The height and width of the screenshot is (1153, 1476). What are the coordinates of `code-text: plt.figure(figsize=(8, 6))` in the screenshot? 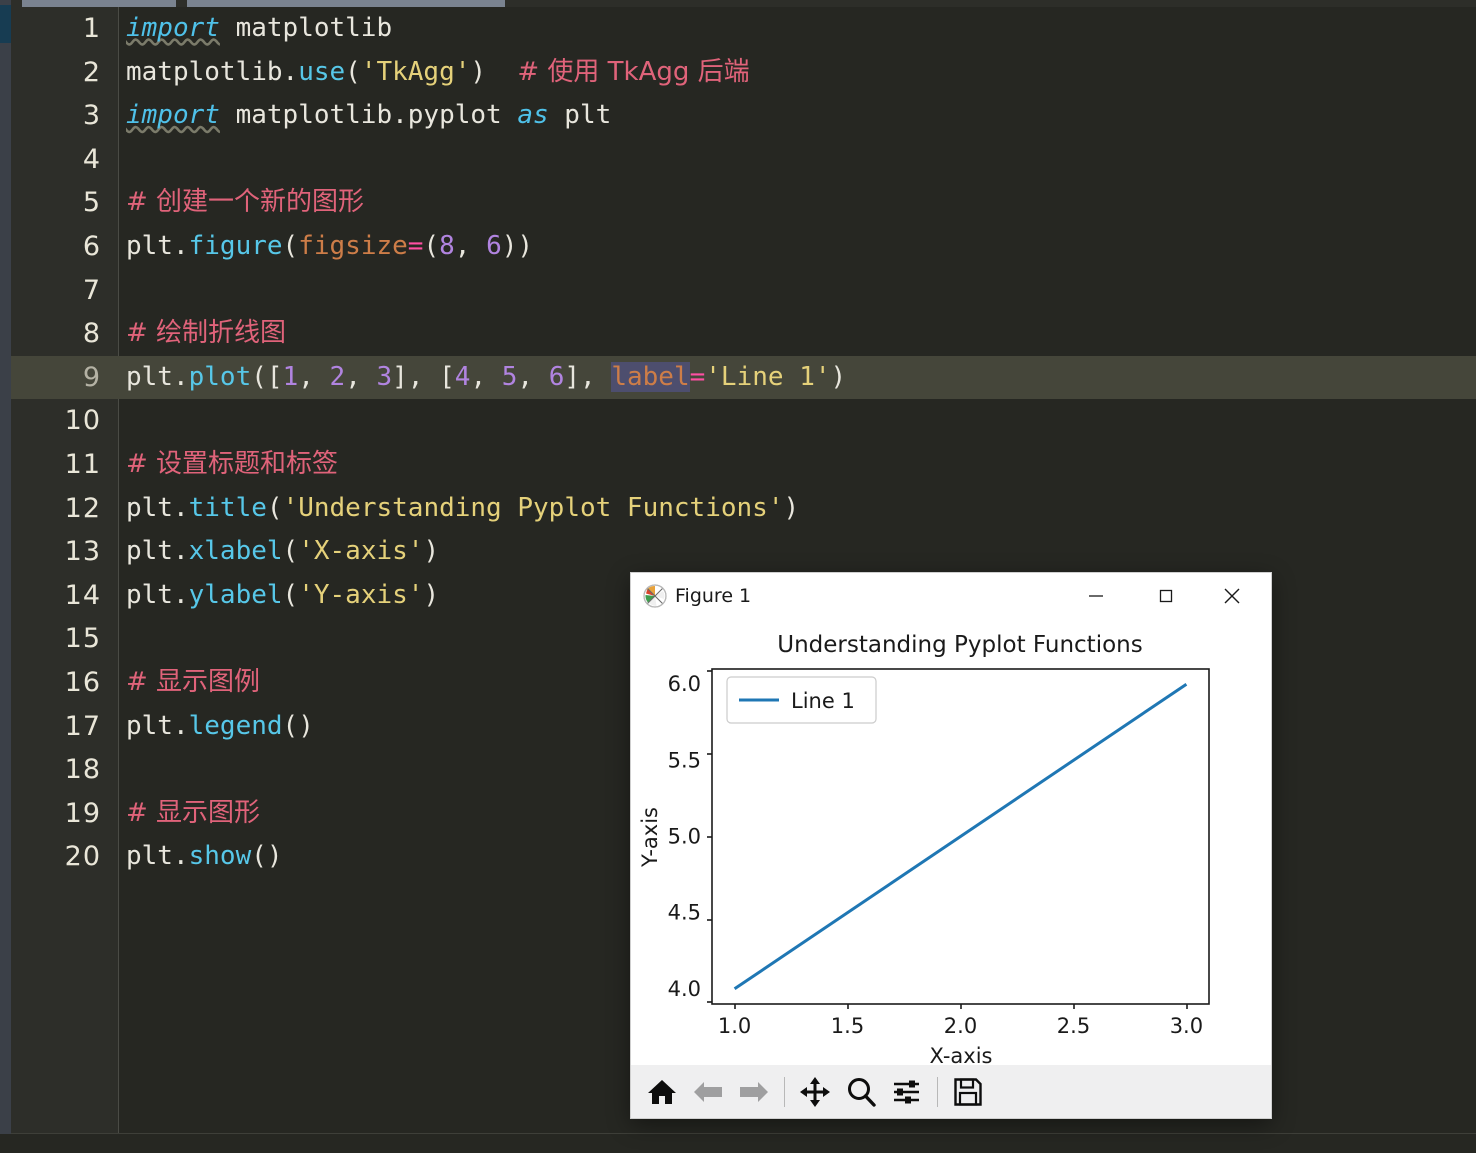 It's located at (329, 247).